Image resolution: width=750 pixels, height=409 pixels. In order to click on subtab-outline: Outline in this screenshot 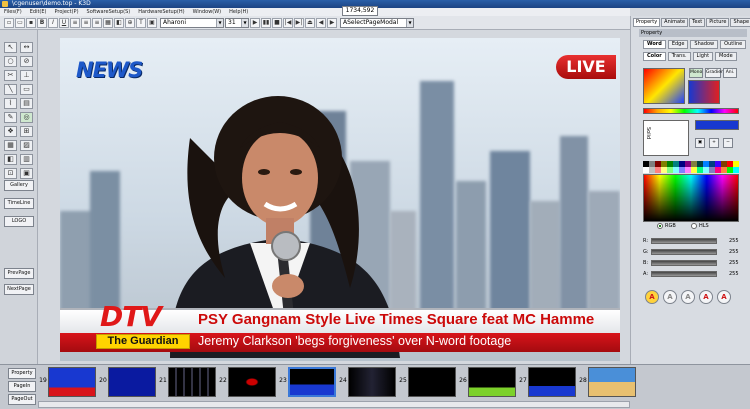, I will do `click(733, 44)`.